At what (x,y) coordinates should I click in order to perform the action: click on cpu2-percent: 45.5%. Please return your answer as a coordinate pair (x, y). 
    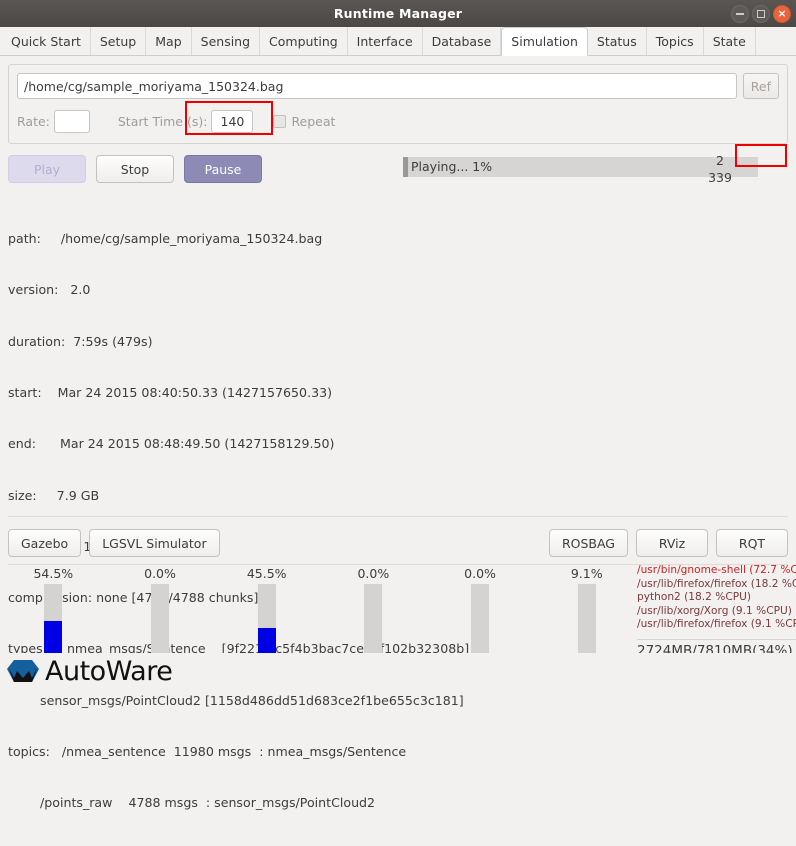
    Looking at the image, I should click on (266, 573).